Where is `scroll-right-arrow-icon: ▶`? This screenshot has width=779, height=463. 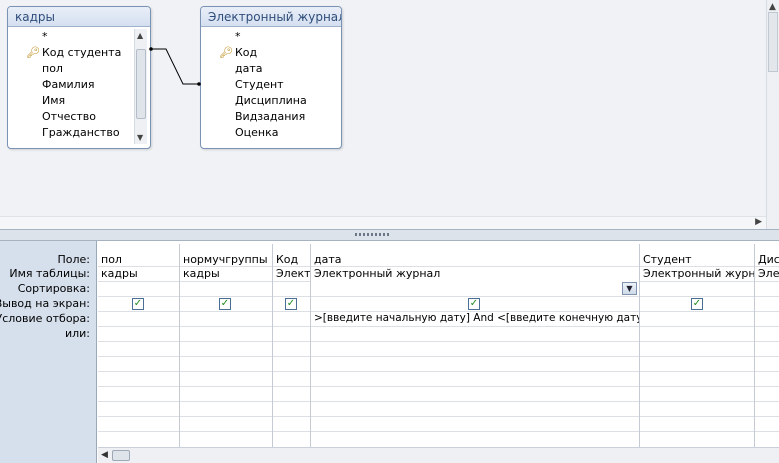 scroll-right-arrow-icon: ▶ is located at coordinates (758, 222).